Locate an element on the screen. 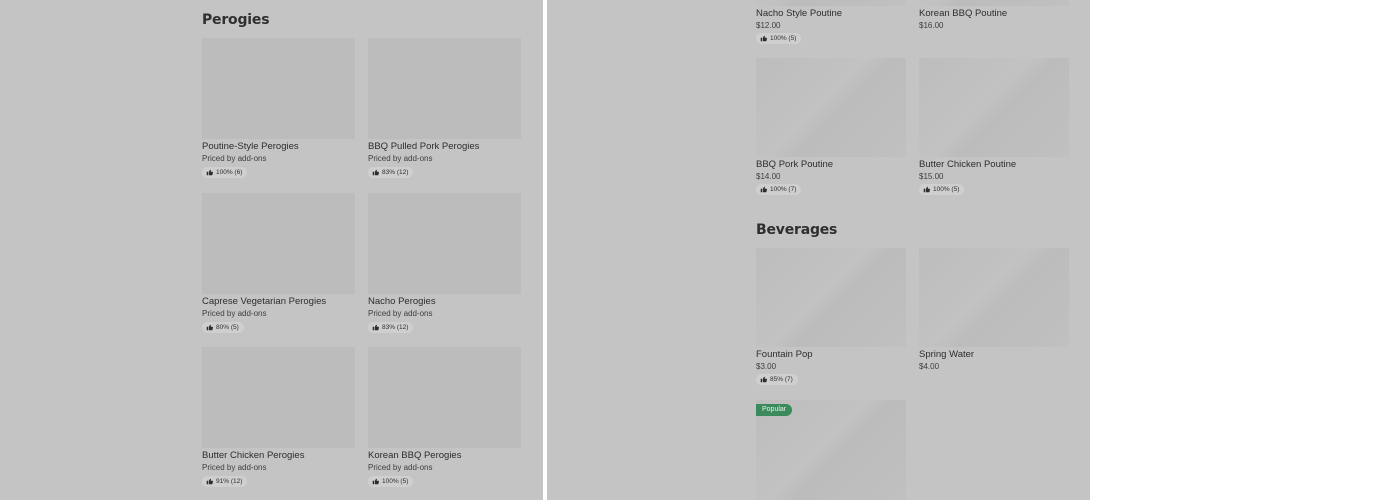 This screenshot has width=1400, height=500. item-name: Korean BBQ Poutine is located at coordinates (963, 13).